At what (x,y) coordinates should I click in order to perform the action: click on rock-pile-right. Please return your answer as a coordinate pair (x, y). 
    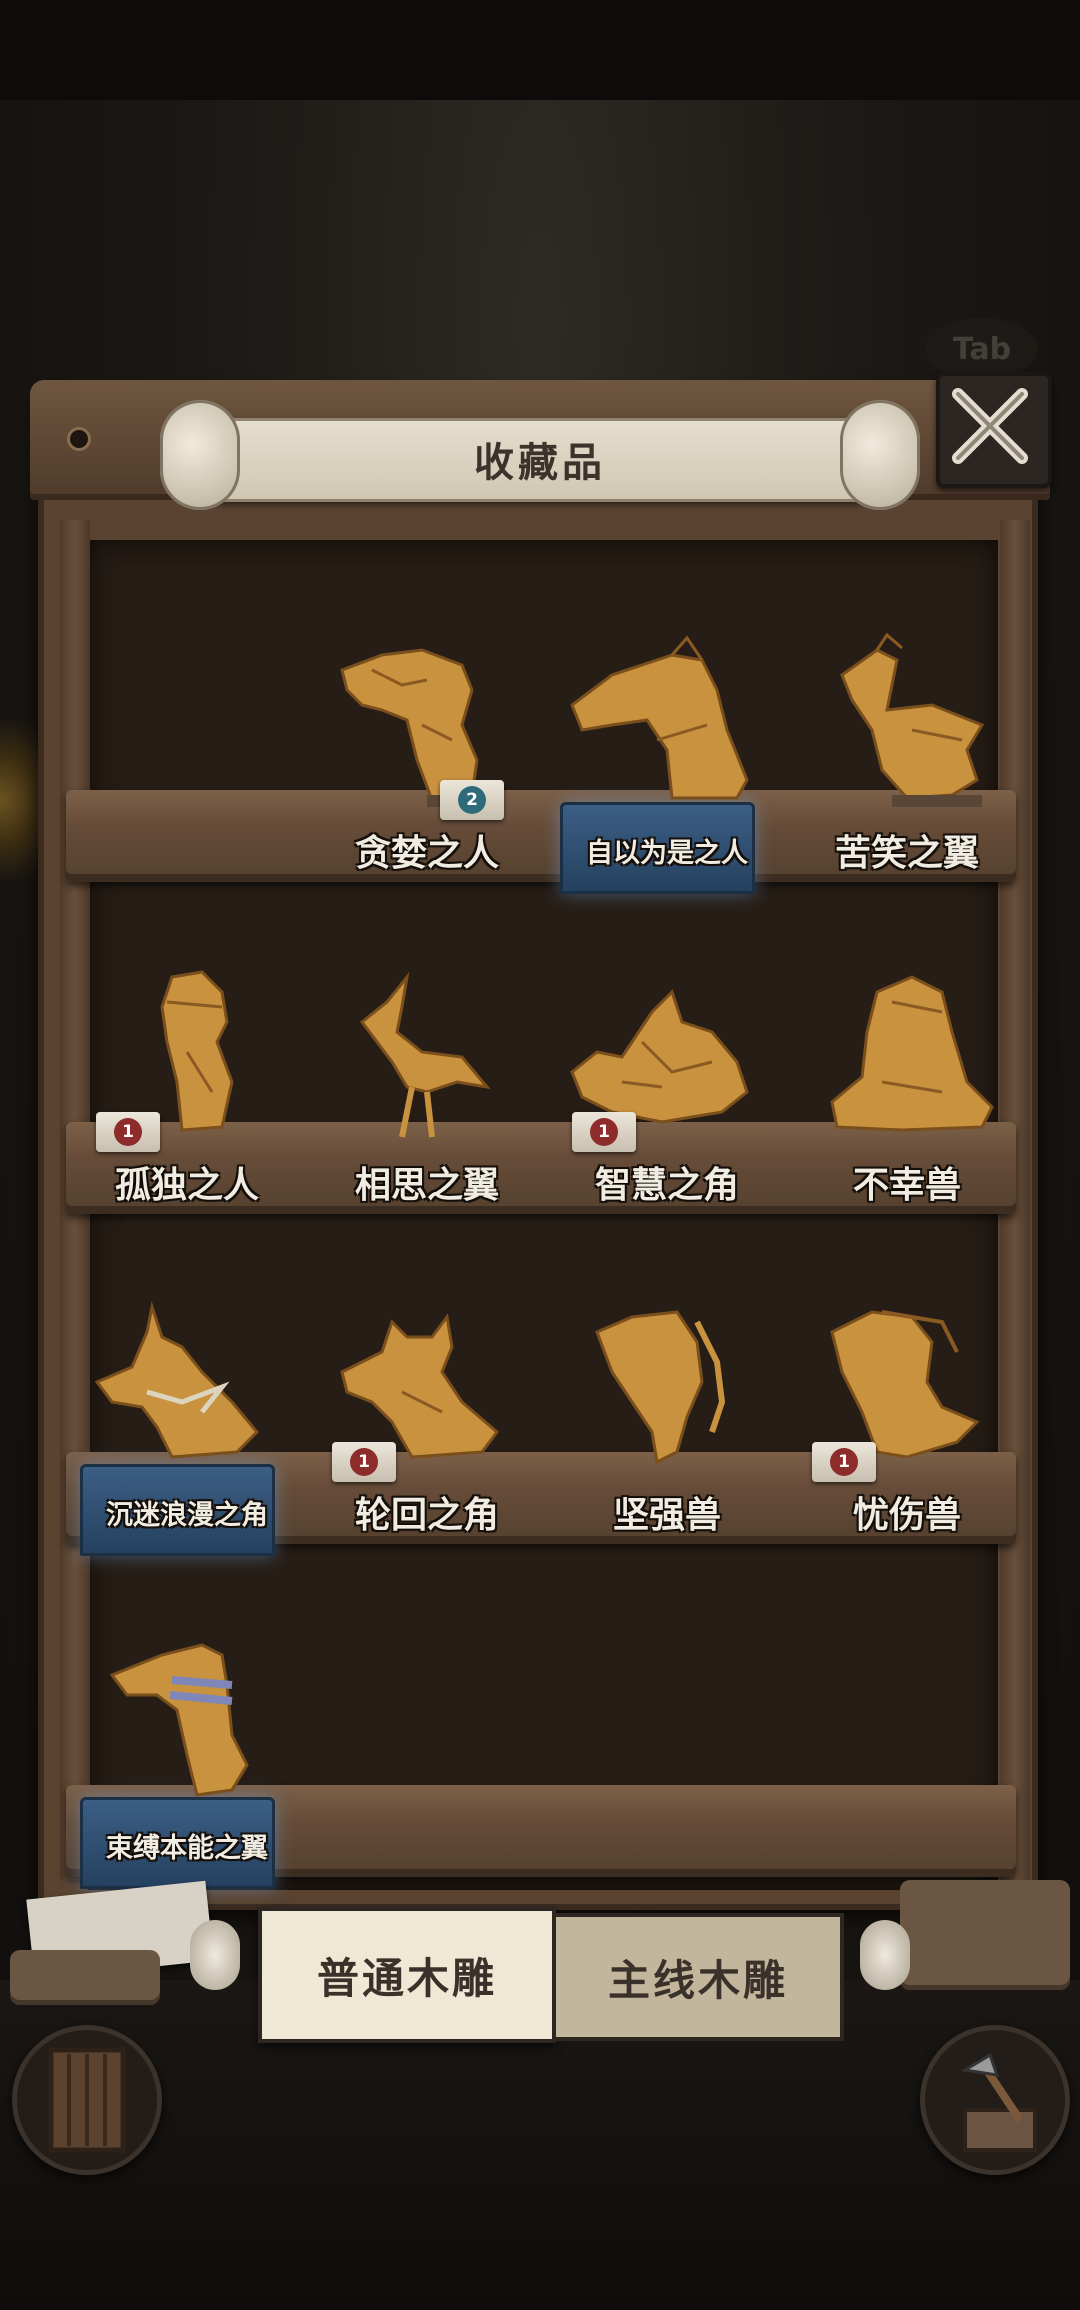
    Looking at the image, I should click on (985, 1935).